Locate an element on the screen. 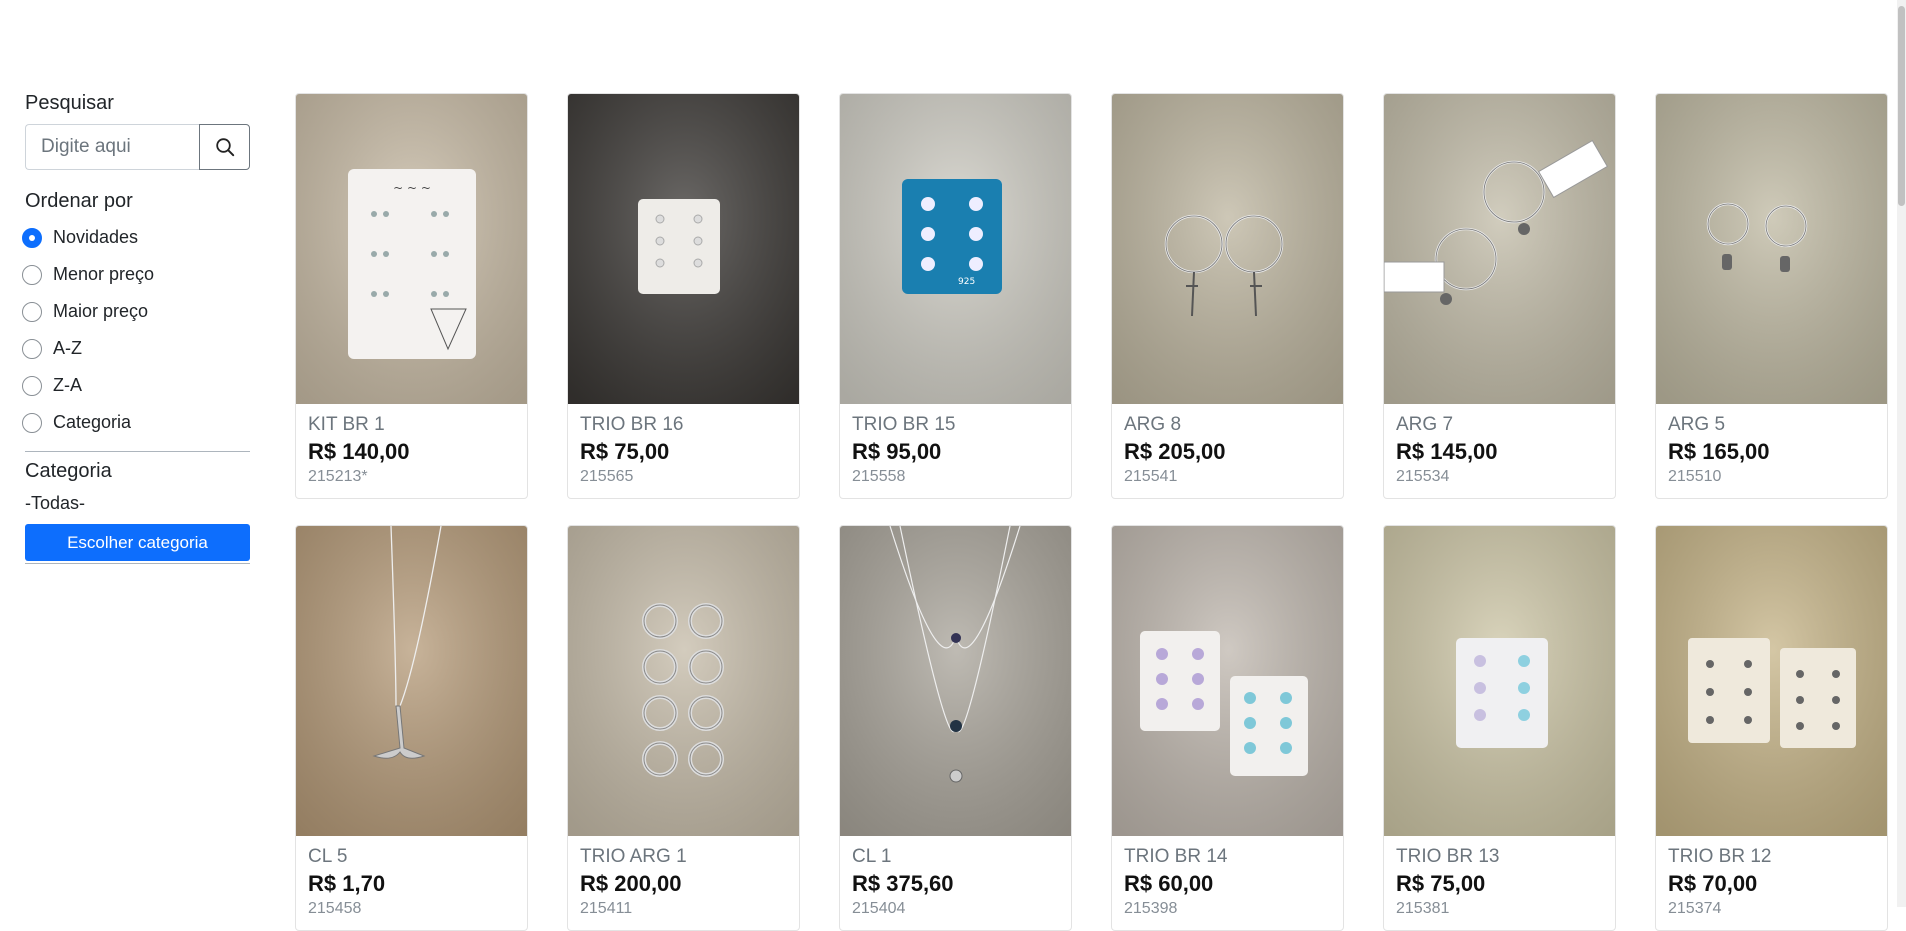 The width and height of the screenshot is (1906, 931). sort-option: Novidades is located at coordinates (136, 237).